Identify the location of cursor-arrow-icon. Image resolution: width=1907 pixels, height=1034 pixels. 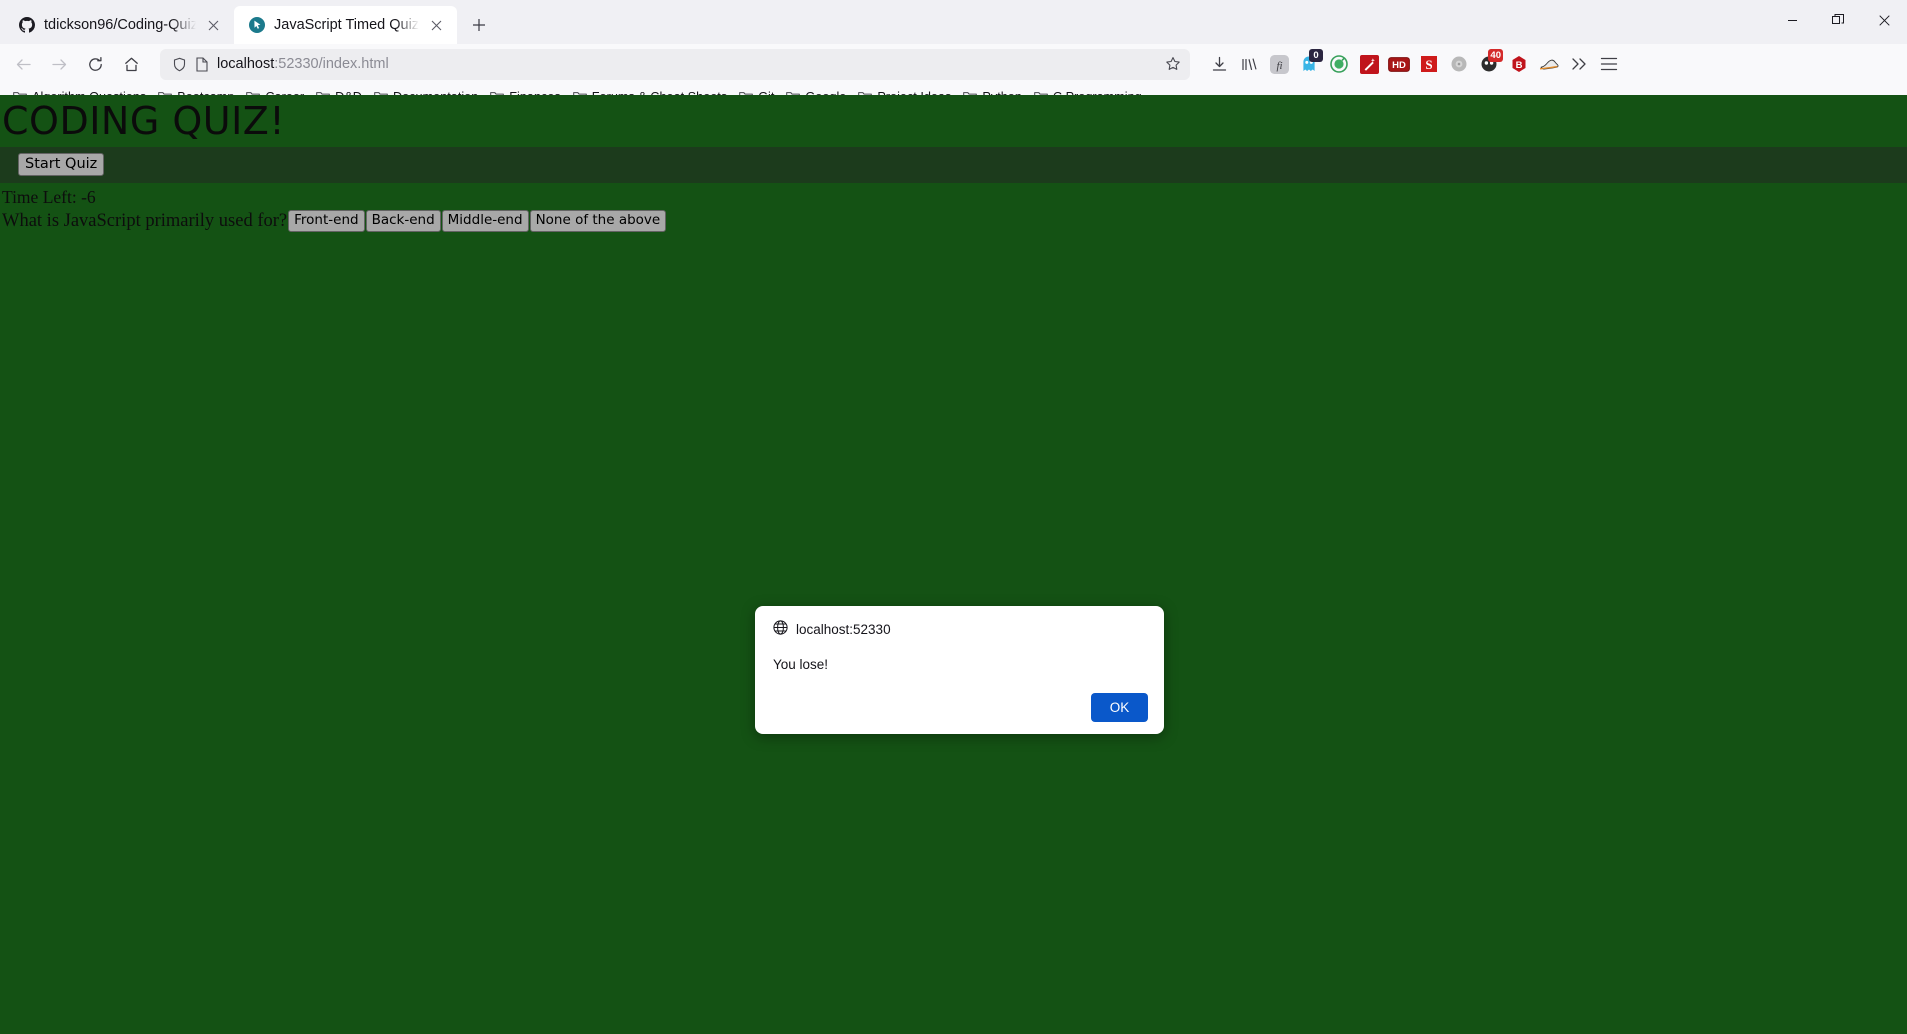
(256, 25).